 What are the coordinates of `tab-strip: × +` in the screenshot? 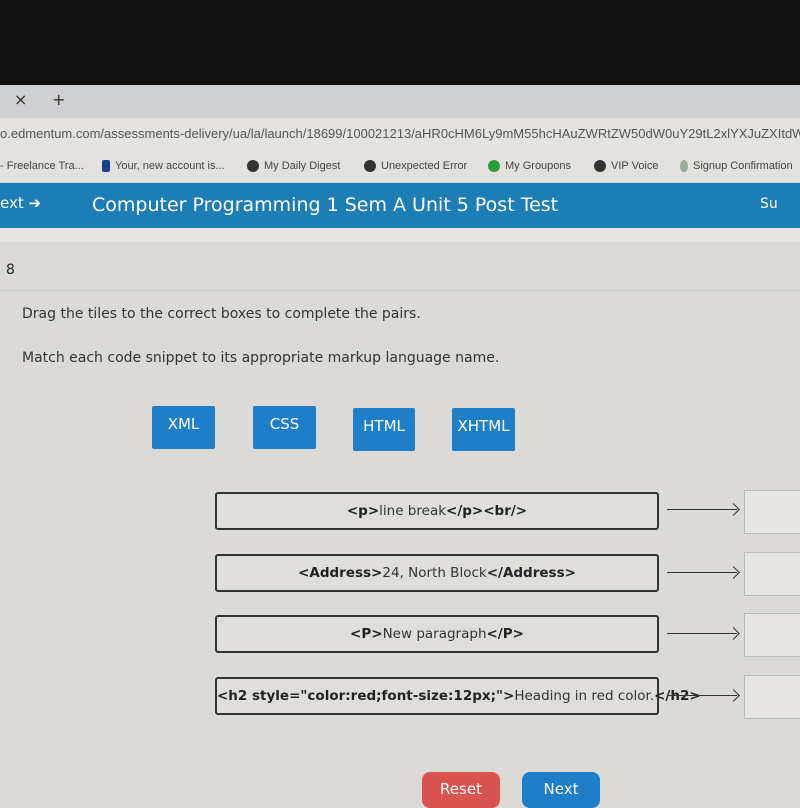 It's located at (400, 101).